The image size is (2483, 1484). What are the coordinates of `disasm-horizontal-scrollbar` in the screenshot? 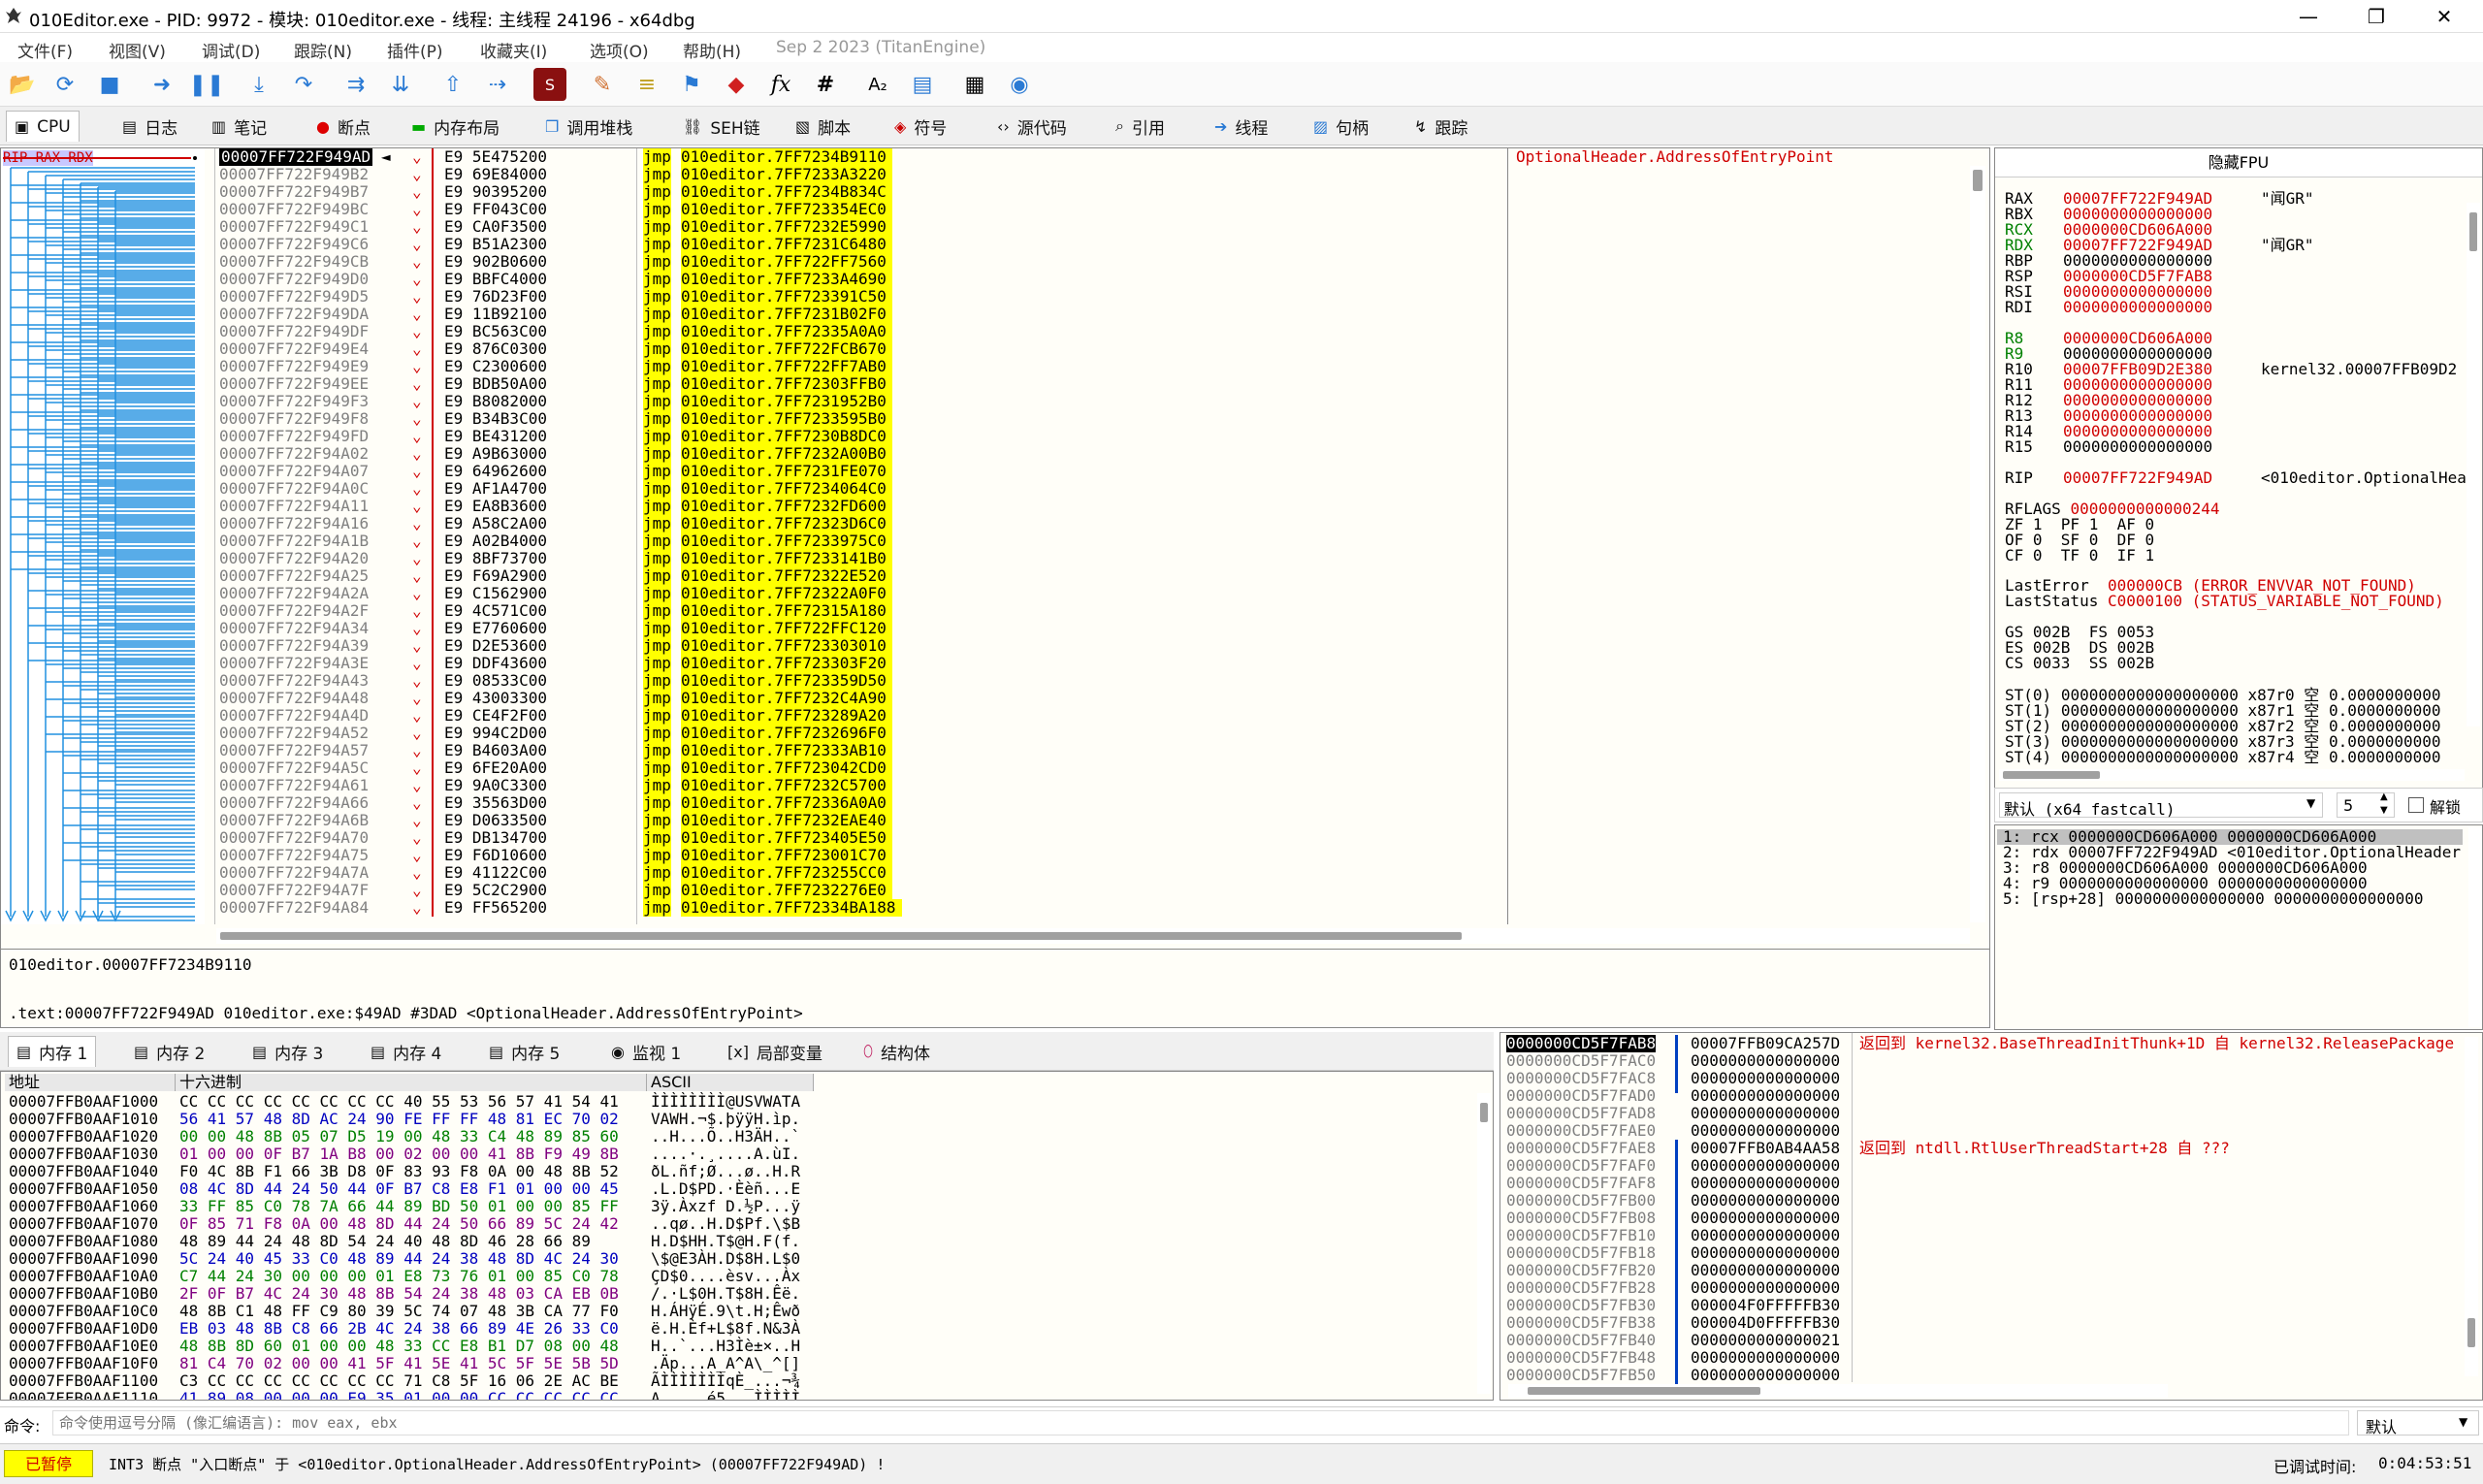 It's located at (1093, 936).